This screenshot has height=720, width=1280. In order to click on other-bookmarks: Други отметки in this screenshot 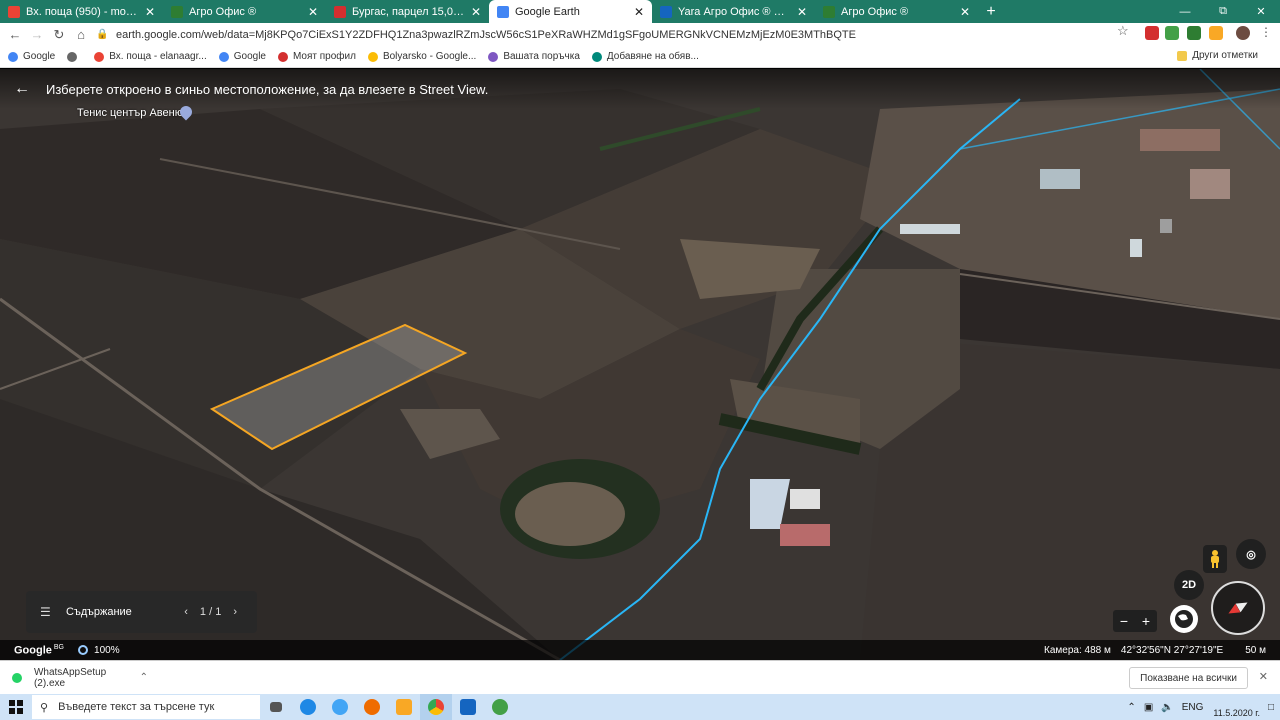, I will do `click(1217, 55)`.